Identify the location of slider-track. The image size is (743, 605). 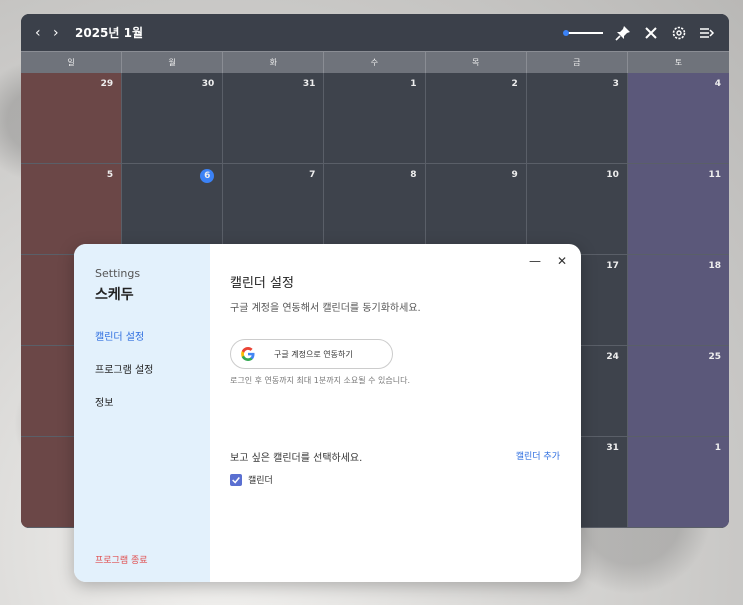
(585, 32).